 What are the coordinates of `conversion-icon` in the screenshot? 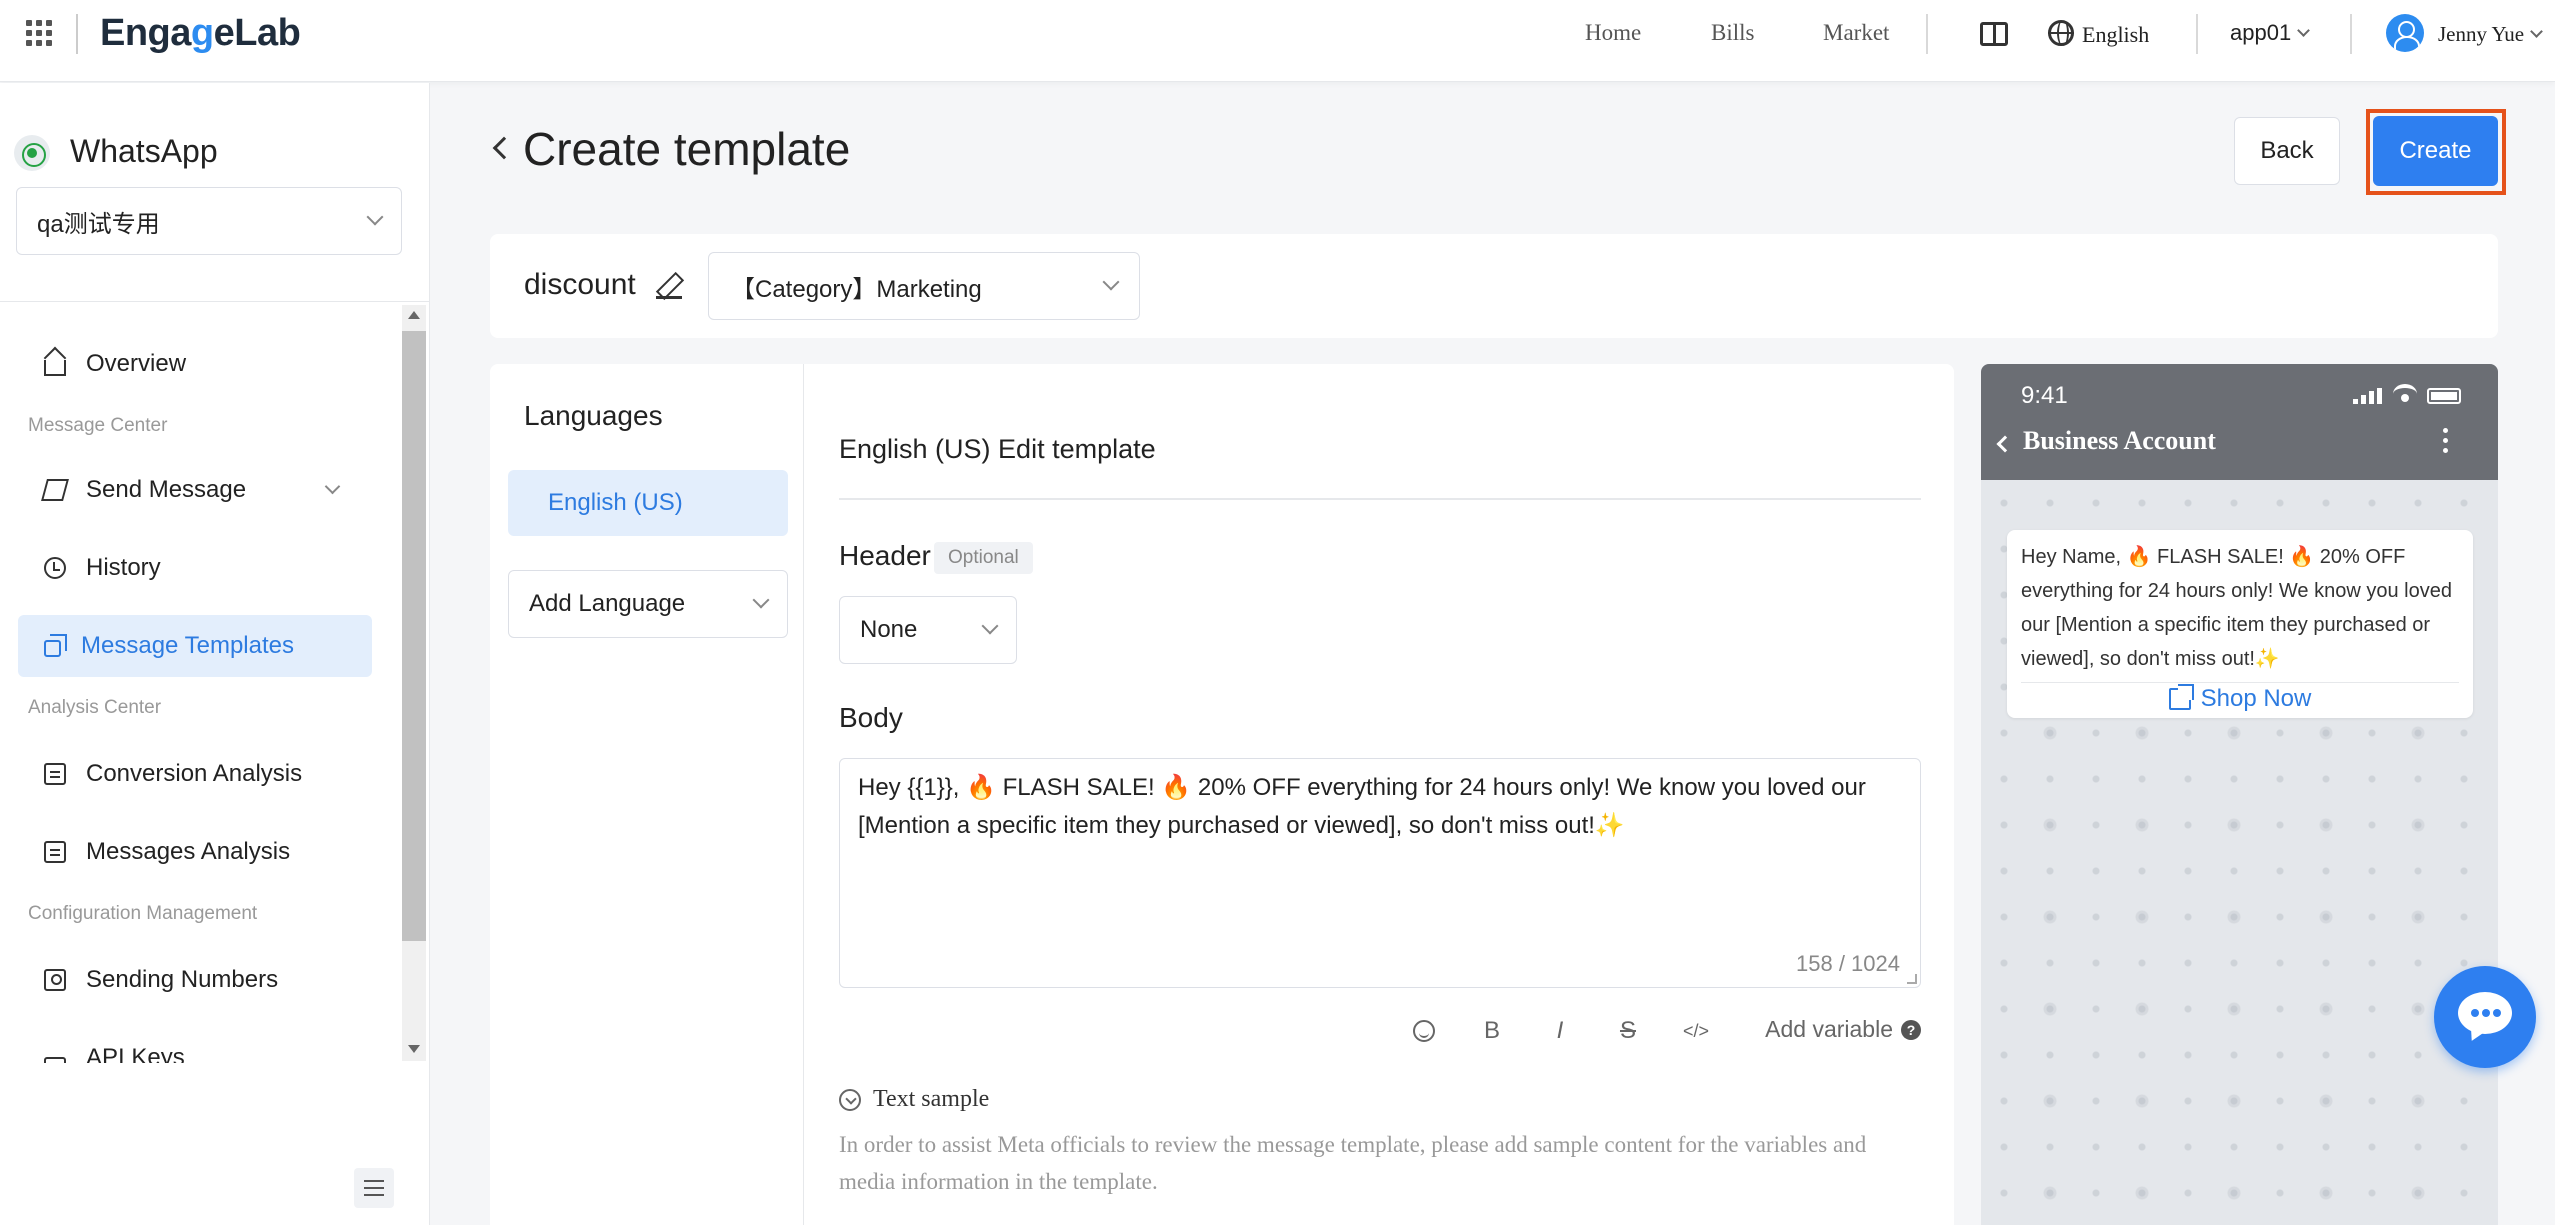 It's located at (55, 774).